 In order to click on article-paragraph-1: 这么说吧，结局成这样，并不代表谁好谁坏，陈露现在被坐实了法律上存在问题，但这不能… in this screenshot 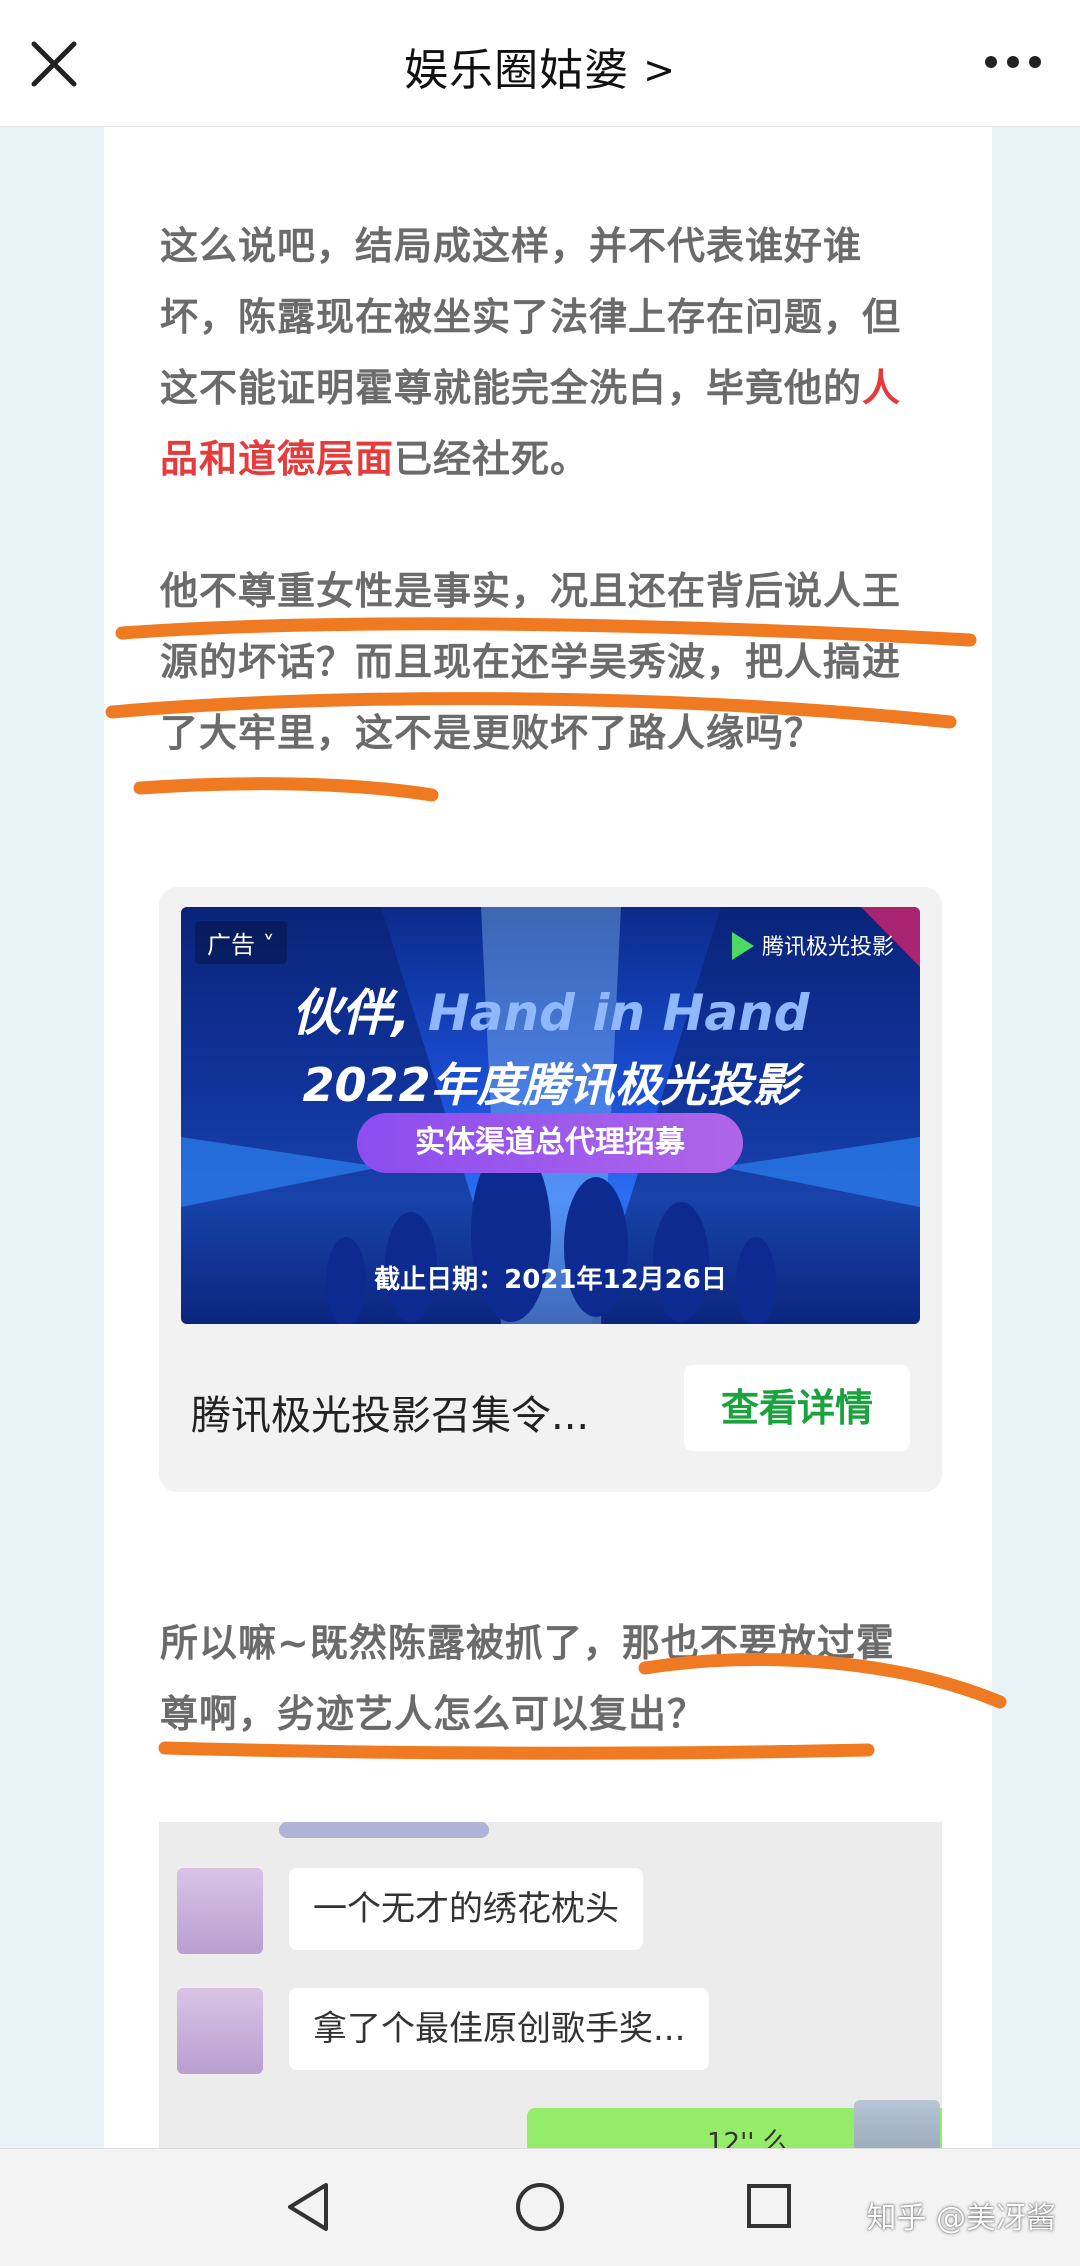, I will do `click(540, 353)`.